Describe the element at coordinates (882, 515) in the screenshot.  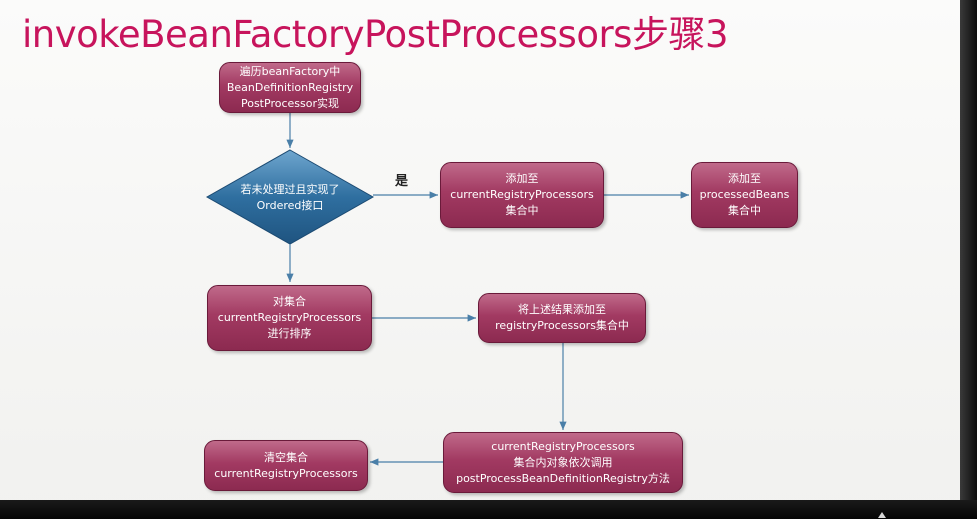
I see `pointer-icon` at that location.